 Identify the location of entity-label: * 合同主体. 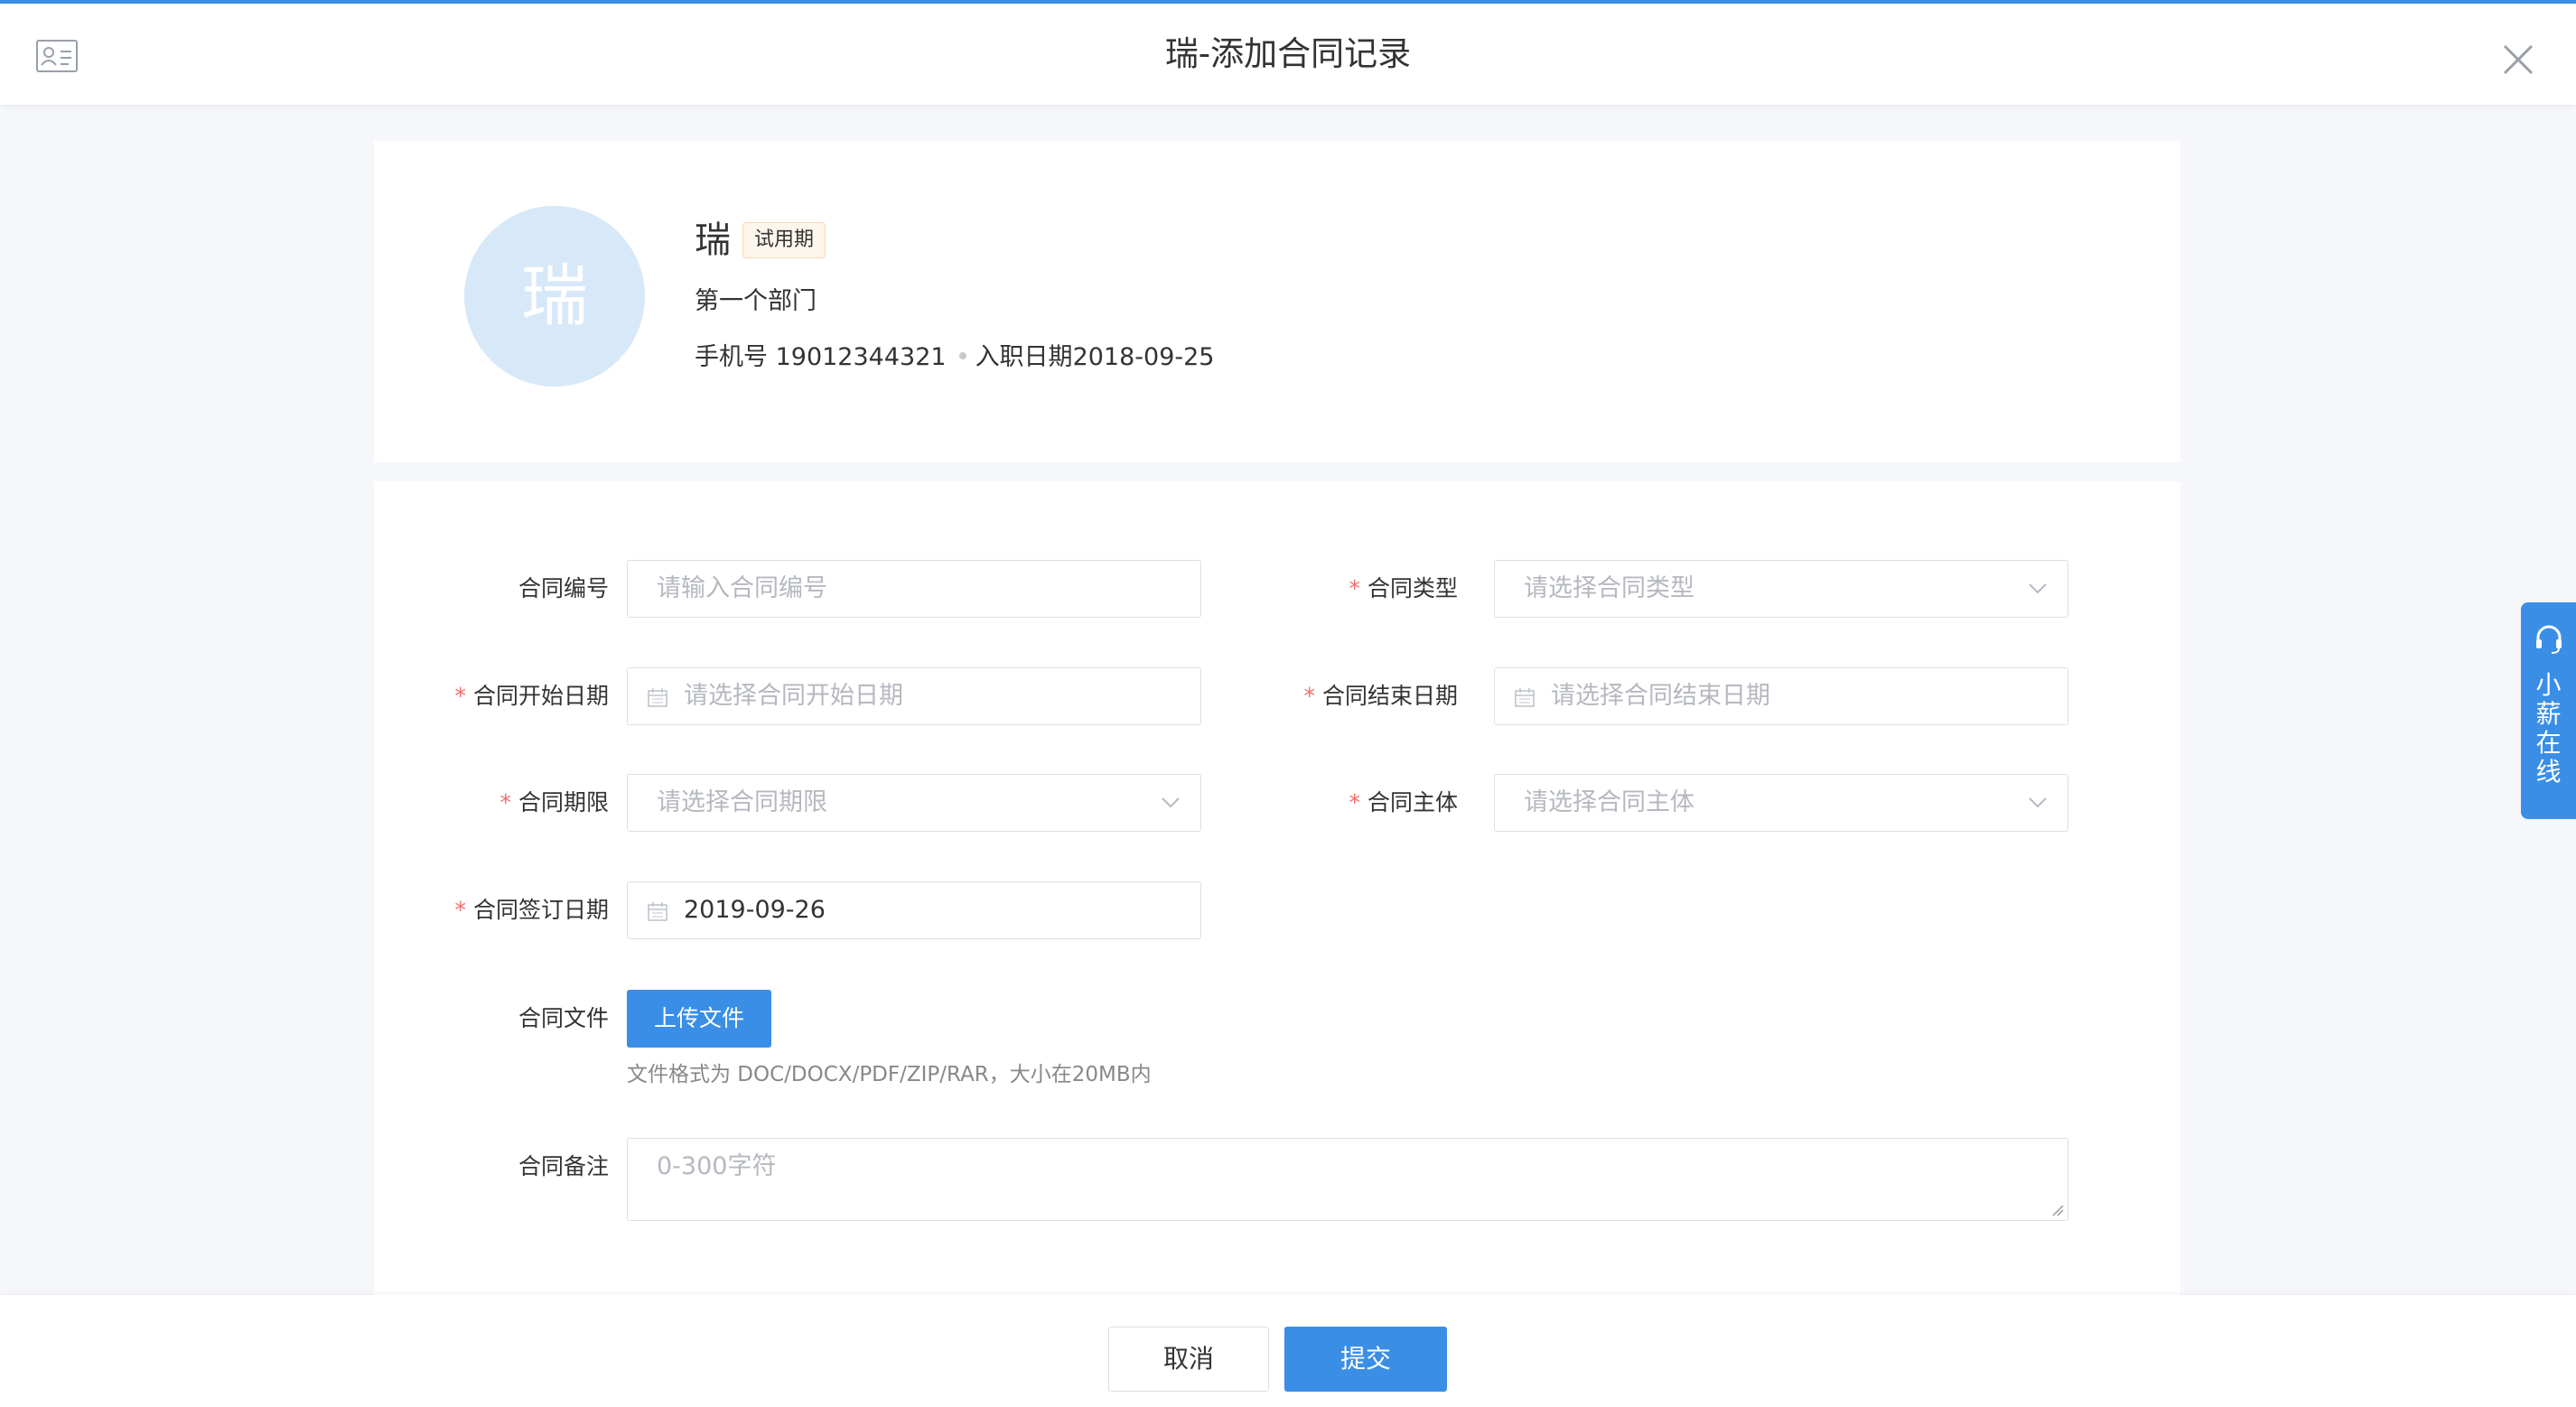
(1403, 802).